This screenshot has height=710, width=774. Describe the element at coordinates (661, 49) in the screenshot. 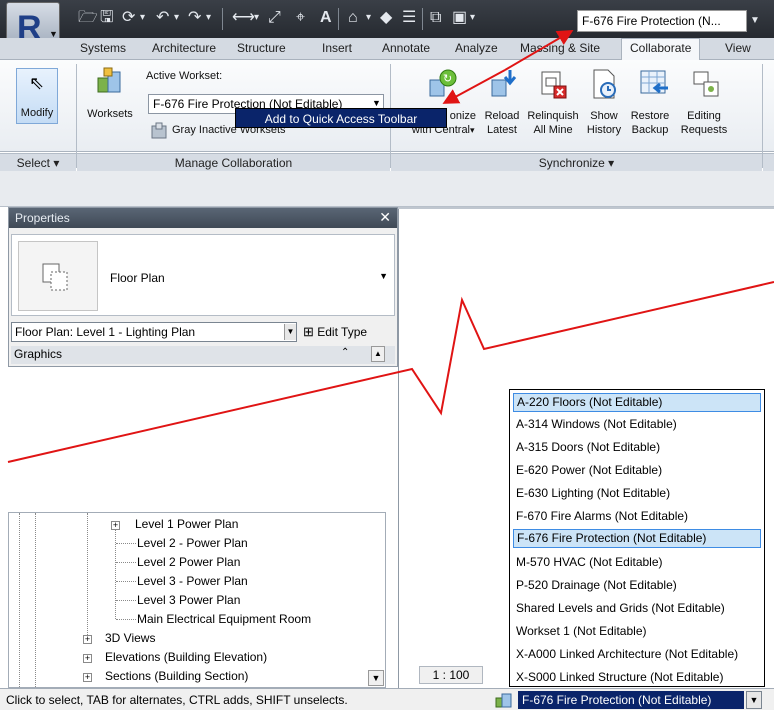

I see `tab-collaborate: Collaborate` at that location.